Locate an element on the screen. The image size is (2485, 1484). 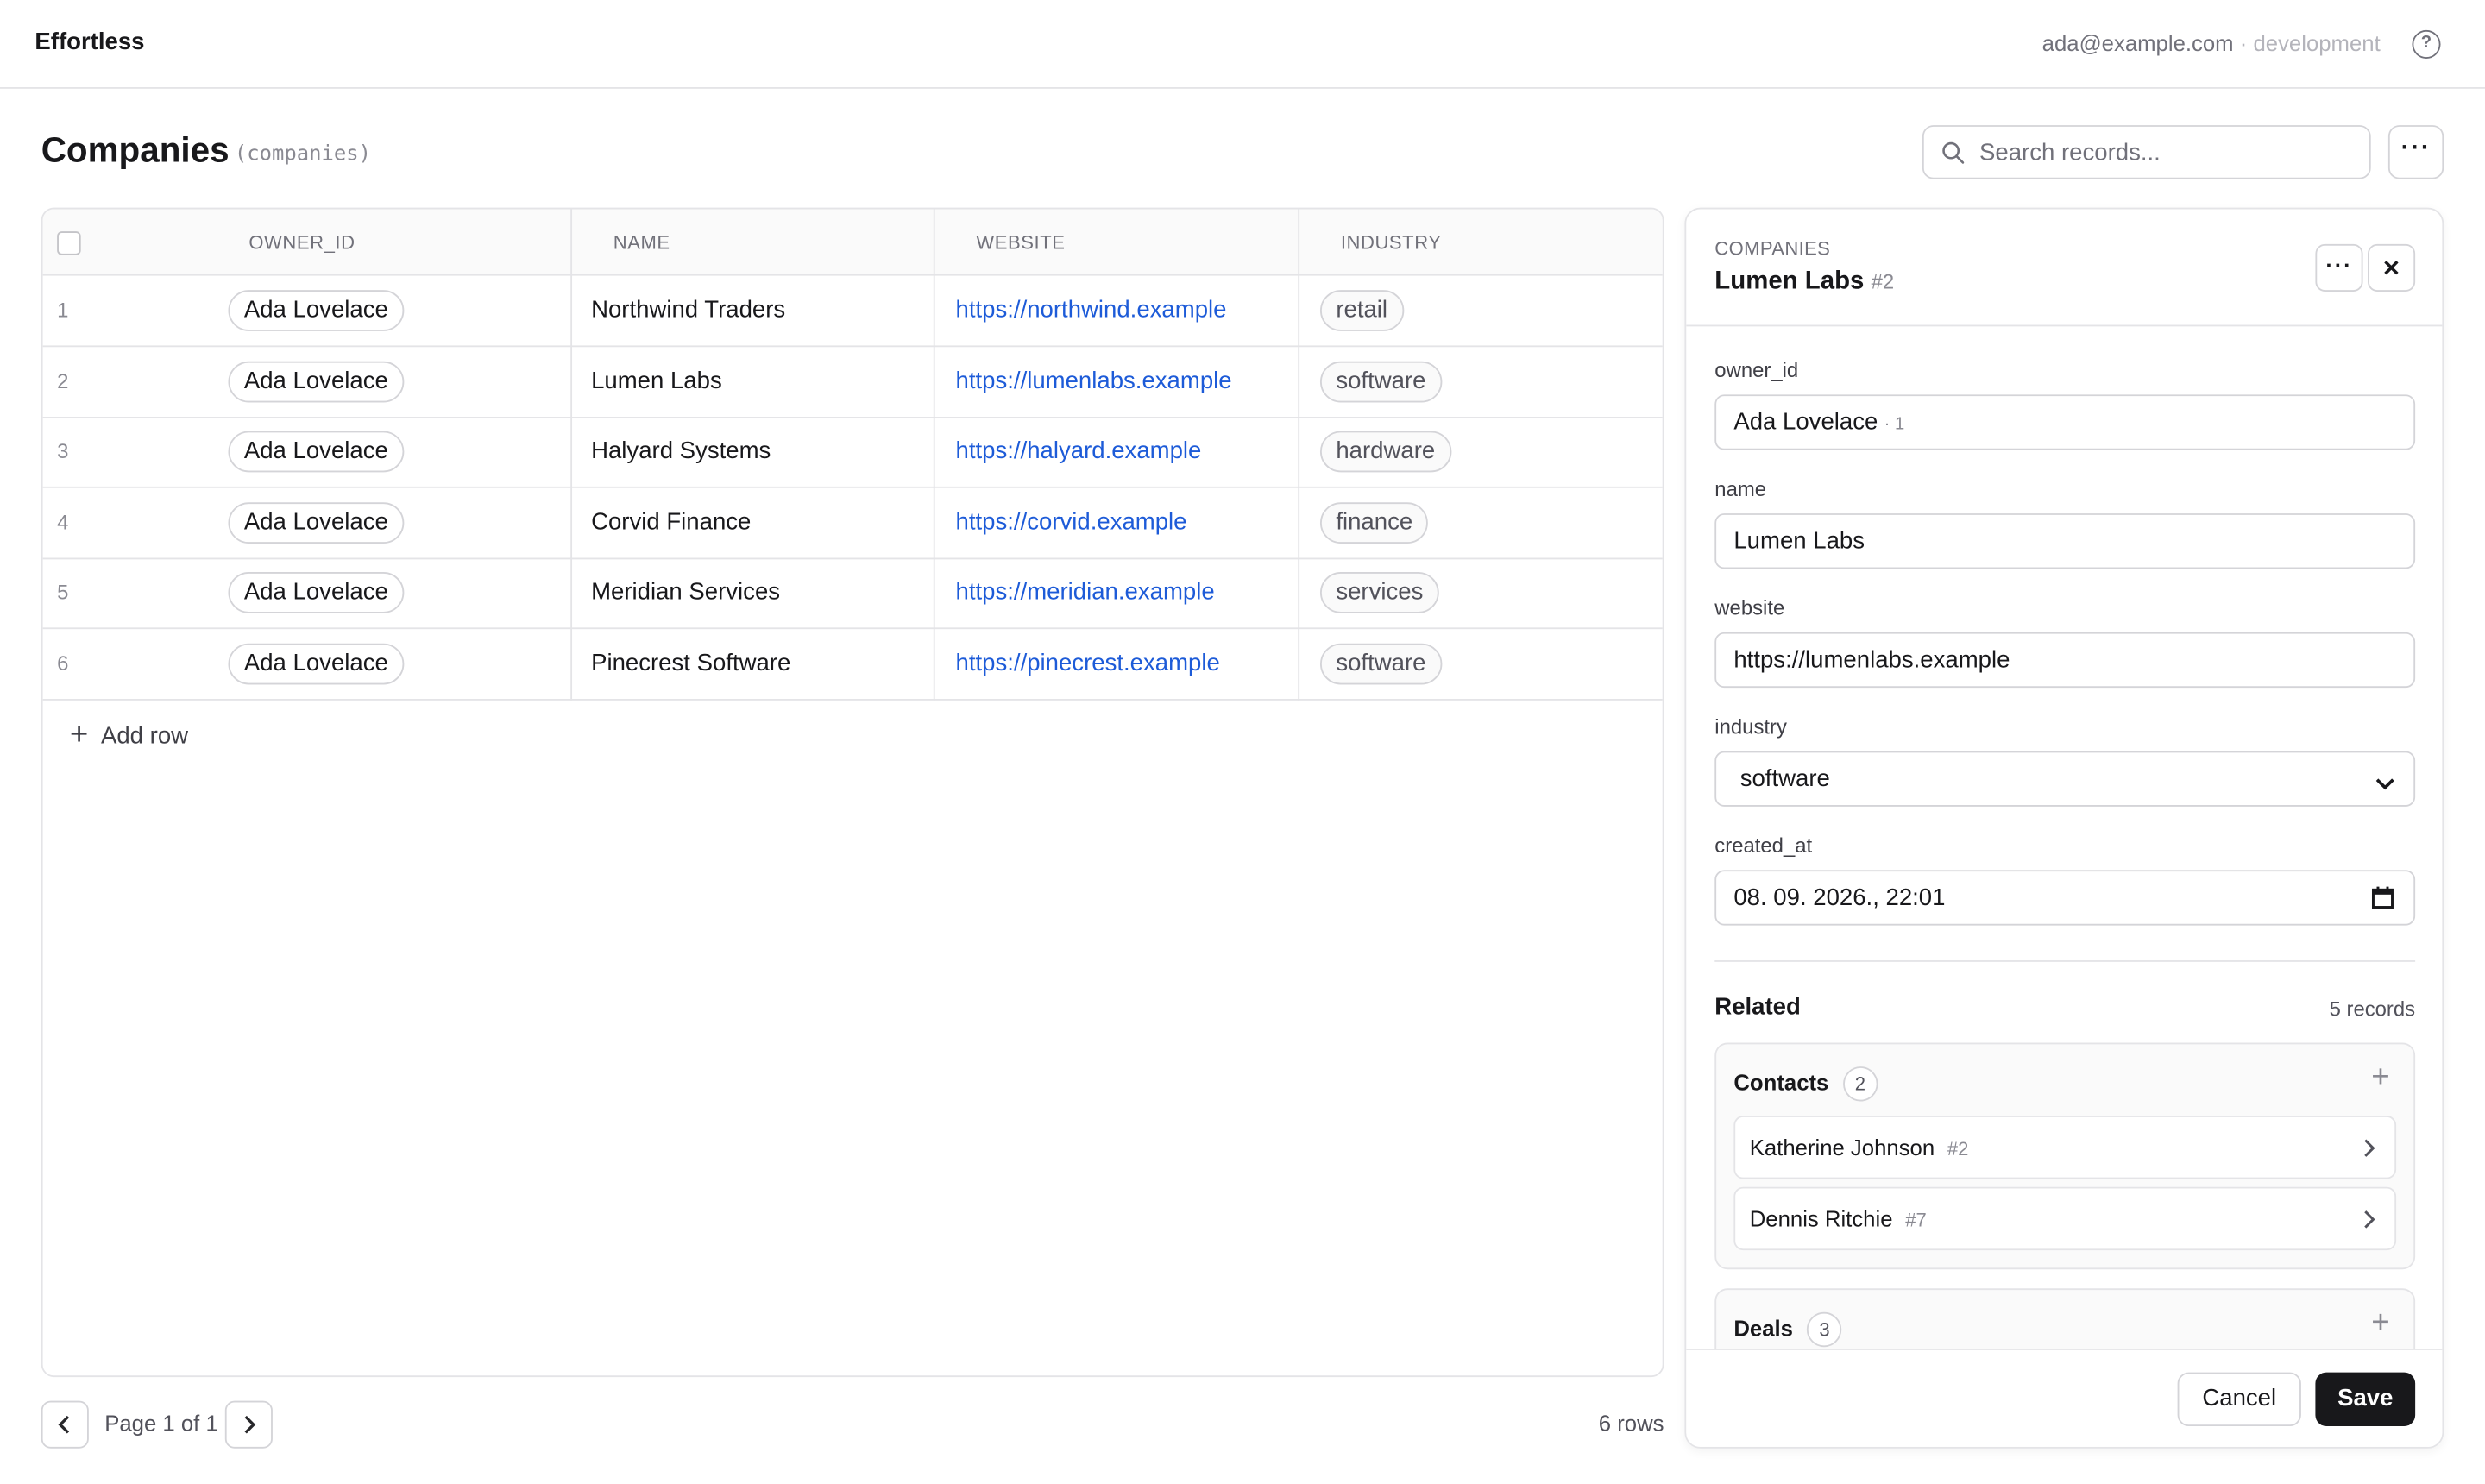
help-icon: ? is located at coordinates (2426, 44).